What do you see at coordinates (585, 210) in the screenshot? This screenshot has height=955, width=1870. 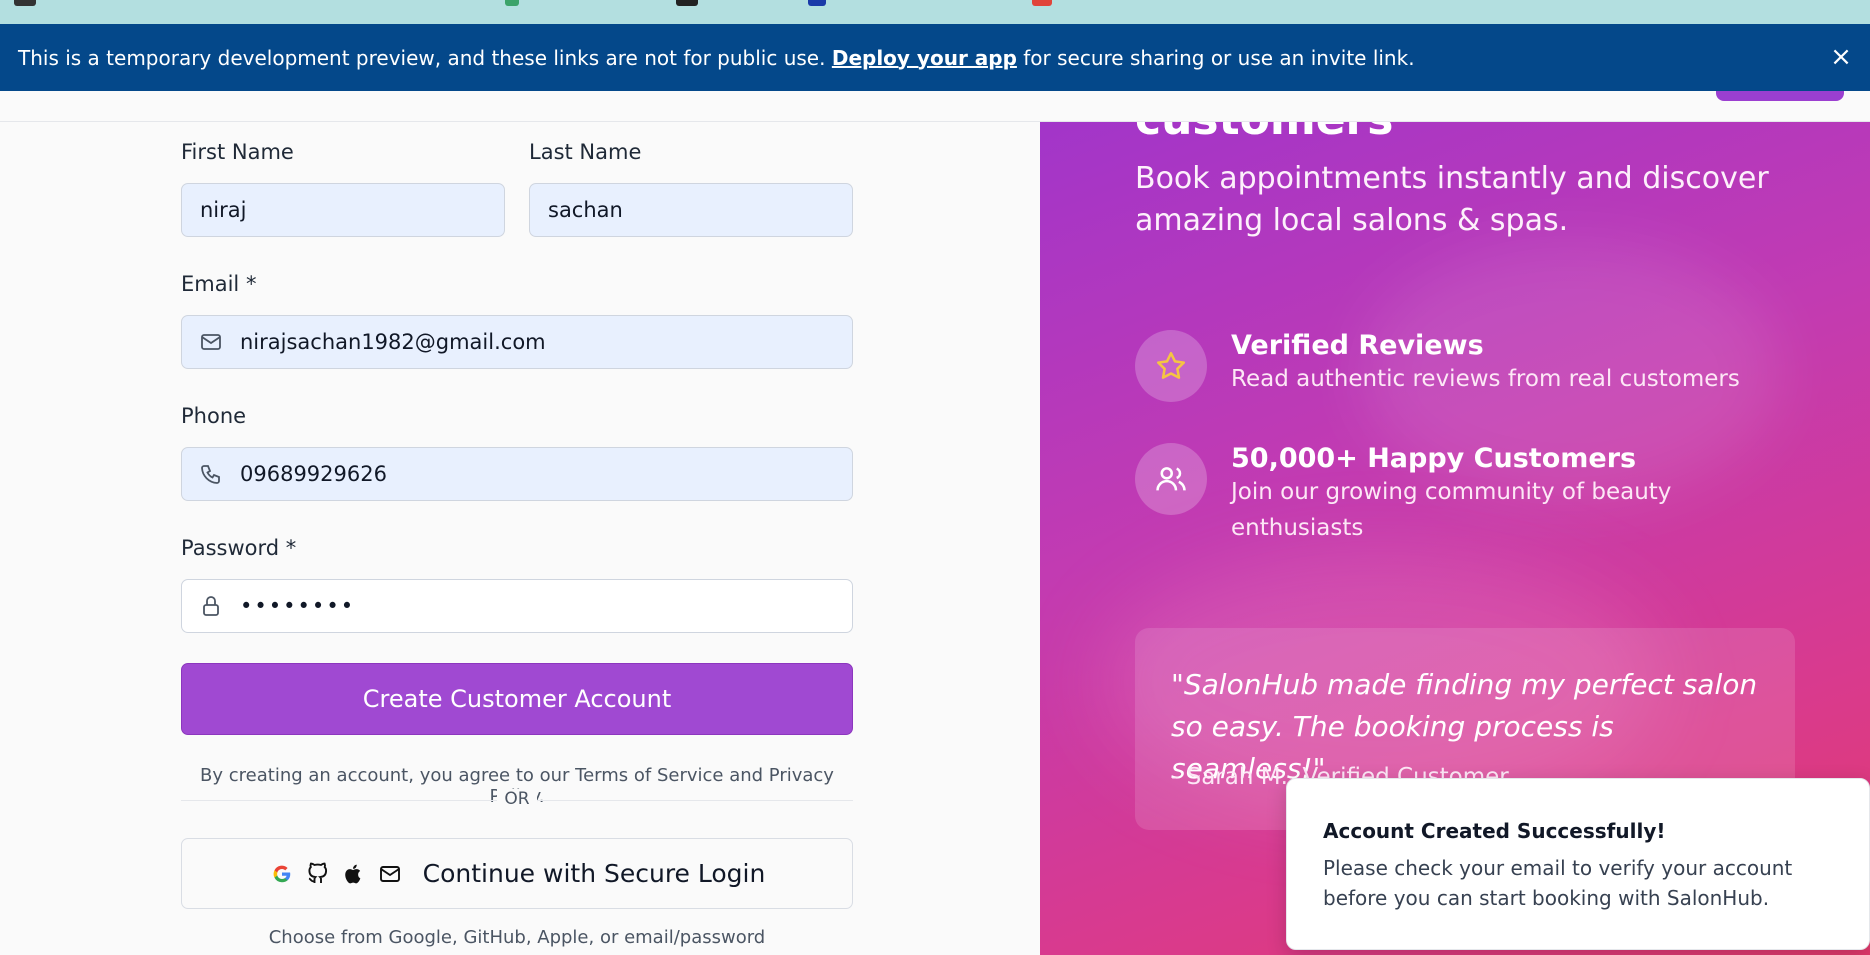 I see `last-name-value: sachan` at bounding box center [585, 210].